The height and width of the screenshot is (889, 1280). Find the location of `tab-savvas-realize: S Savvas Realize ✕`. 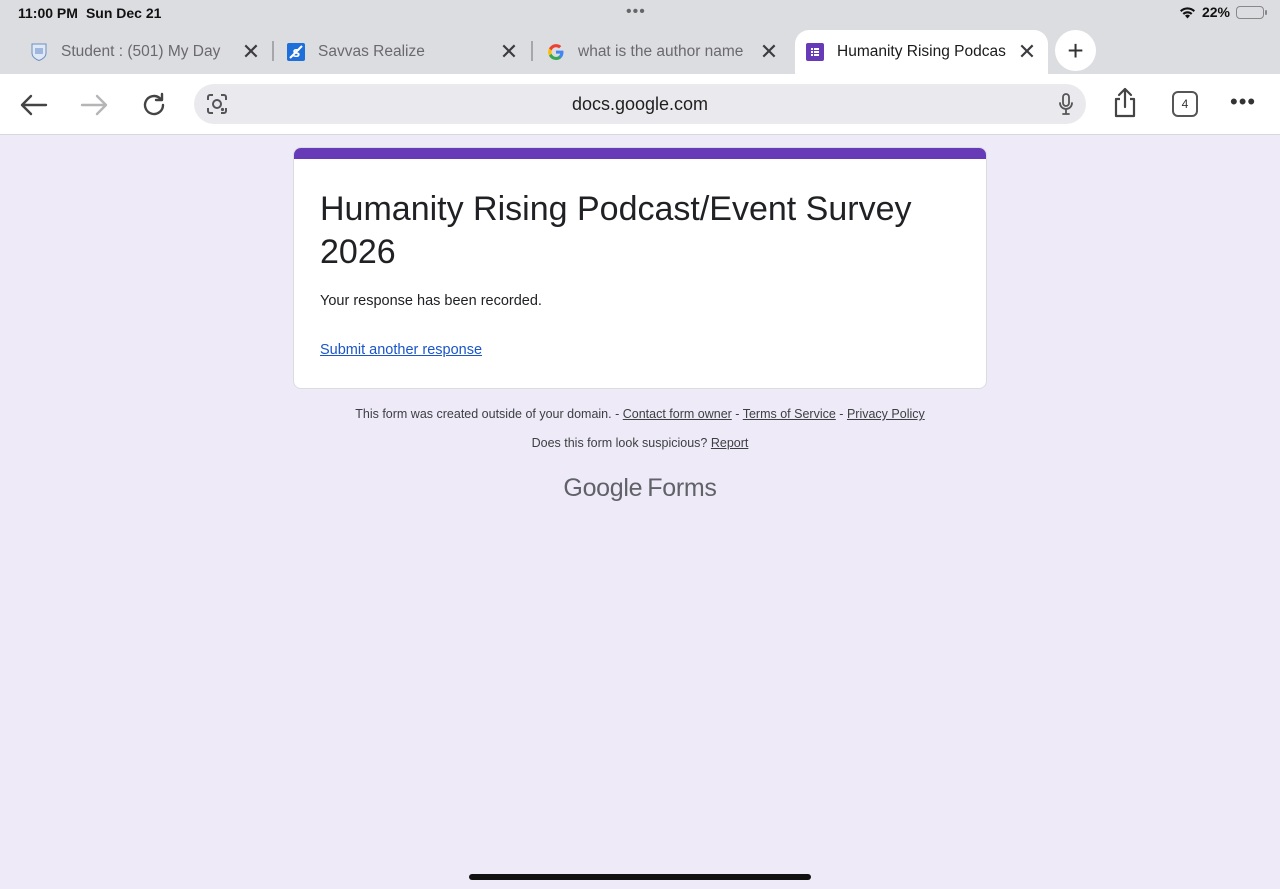

tab-savvas-realize: S Savvas Realize ✕ is located at coordinates (407, 52).